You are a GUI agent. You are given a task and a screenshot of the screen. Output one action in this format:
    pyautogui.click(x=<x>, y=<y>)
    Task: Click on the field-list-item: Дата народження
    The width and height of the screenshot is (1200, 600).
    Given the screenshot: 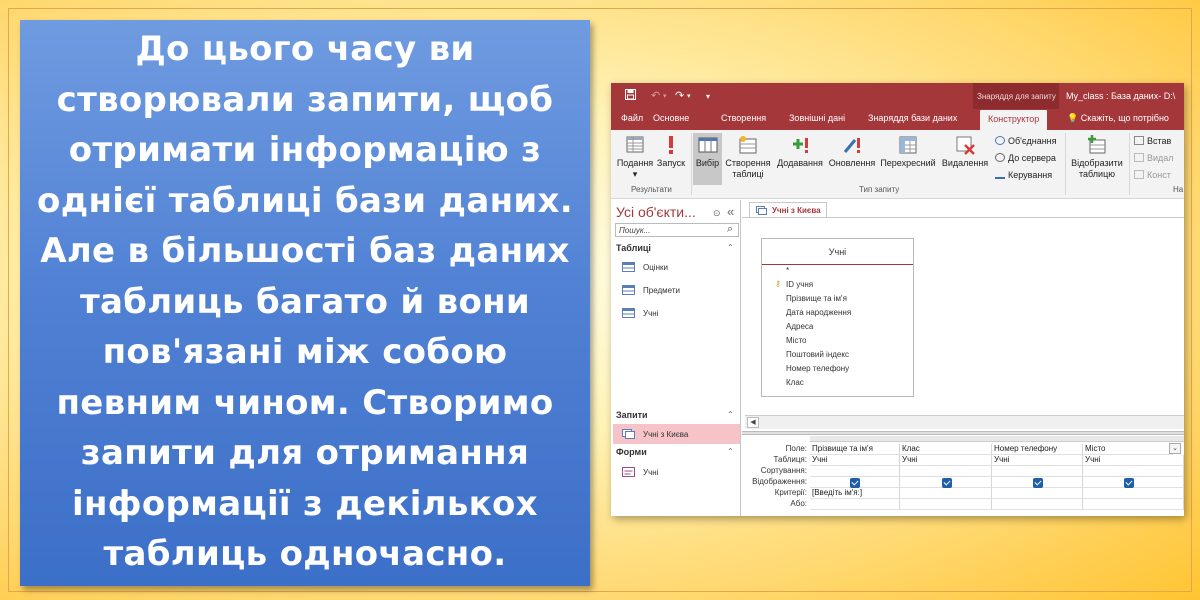 What is the action you would take?
    pyautogui.click(x=818, y=312)
    